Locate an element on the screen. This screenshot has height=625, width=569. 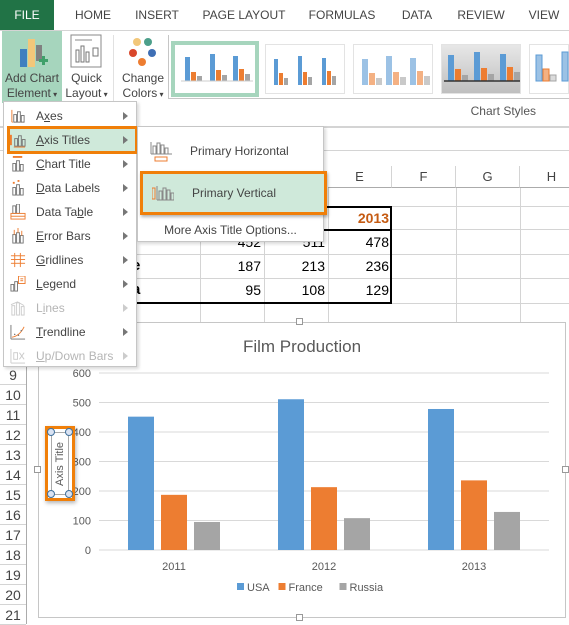
lines-icon is located at coordinates (17, 308).